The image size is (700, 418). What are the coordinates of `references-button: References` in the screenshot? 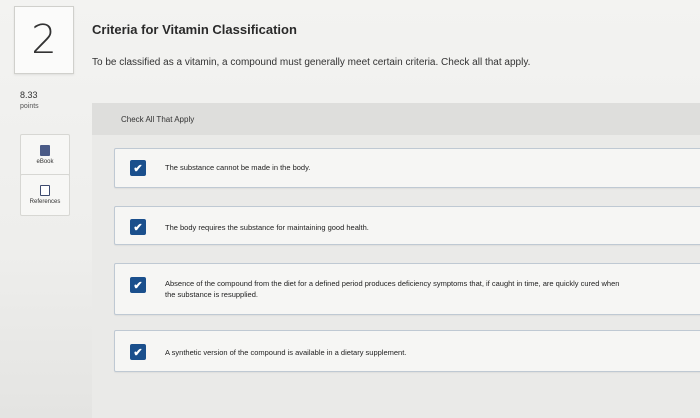 It's located at (45, 195).